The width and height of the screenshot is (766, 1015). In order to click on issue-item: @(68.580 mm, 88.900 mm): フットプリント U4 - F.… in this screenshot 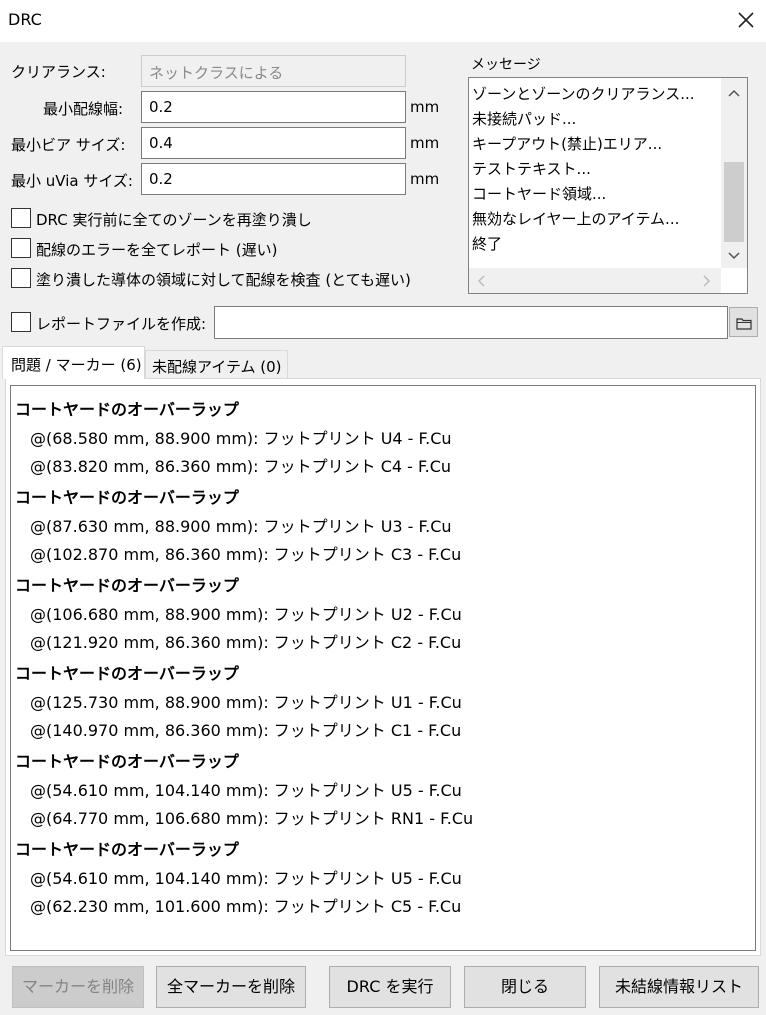, I will do `click(241, 437)`.